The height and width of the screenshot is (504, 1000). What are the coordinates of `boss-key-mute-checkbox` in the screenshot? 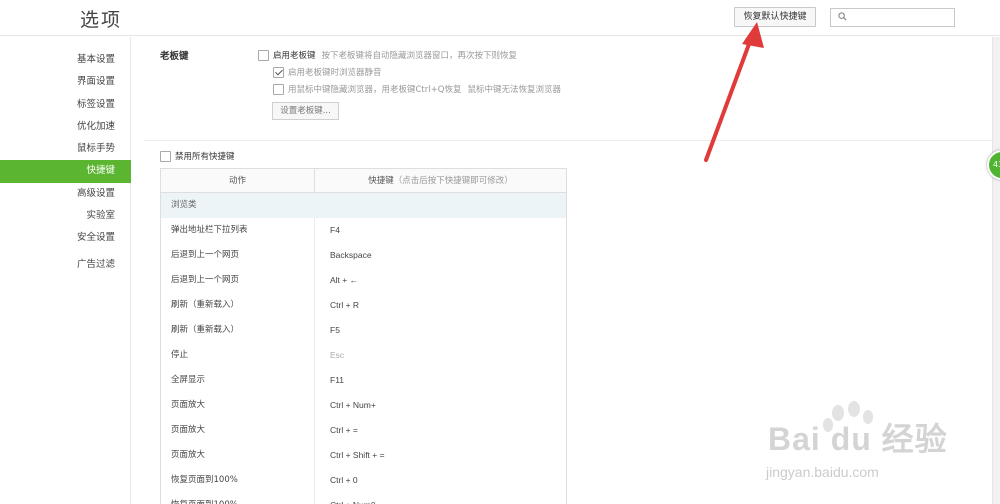 It's located at (278, 72).